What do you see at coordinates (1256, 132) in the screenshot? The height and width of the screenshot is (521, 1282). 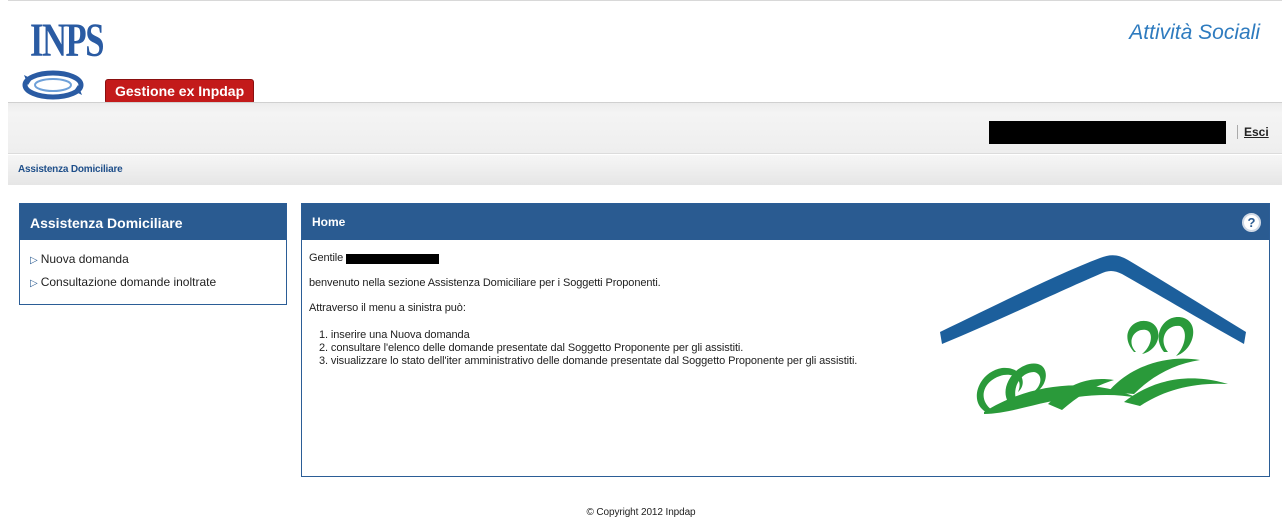 I see `logout-link: Esci` at bounding box center [1256, 132].